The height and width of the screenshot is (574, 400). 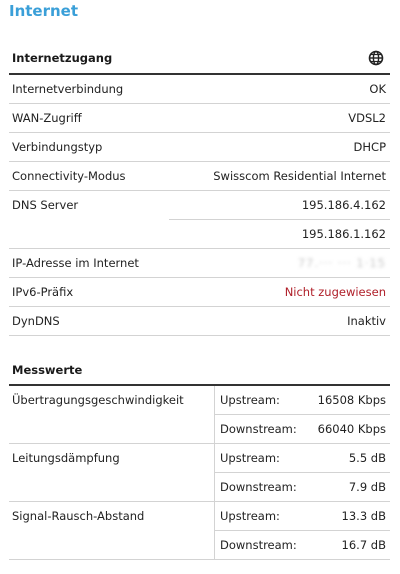 I want to click on row-value: 77.··· ··· 1·15, so click(x=341, y=263).